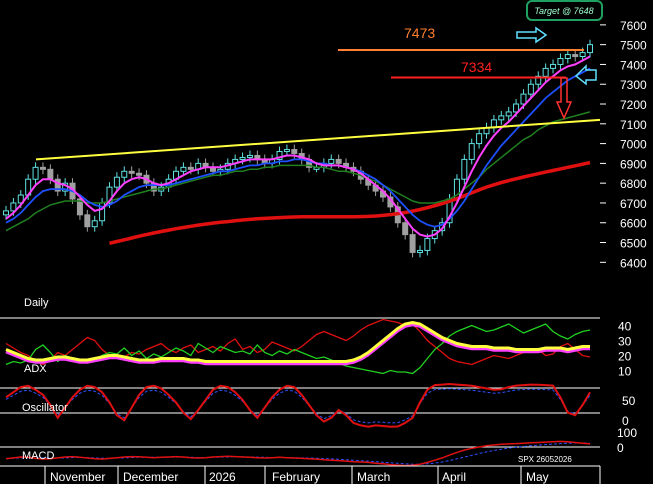 The height and width of the screenshot is (484, 653). I want to click on level-label-7334: 7334, so click(476, 67).